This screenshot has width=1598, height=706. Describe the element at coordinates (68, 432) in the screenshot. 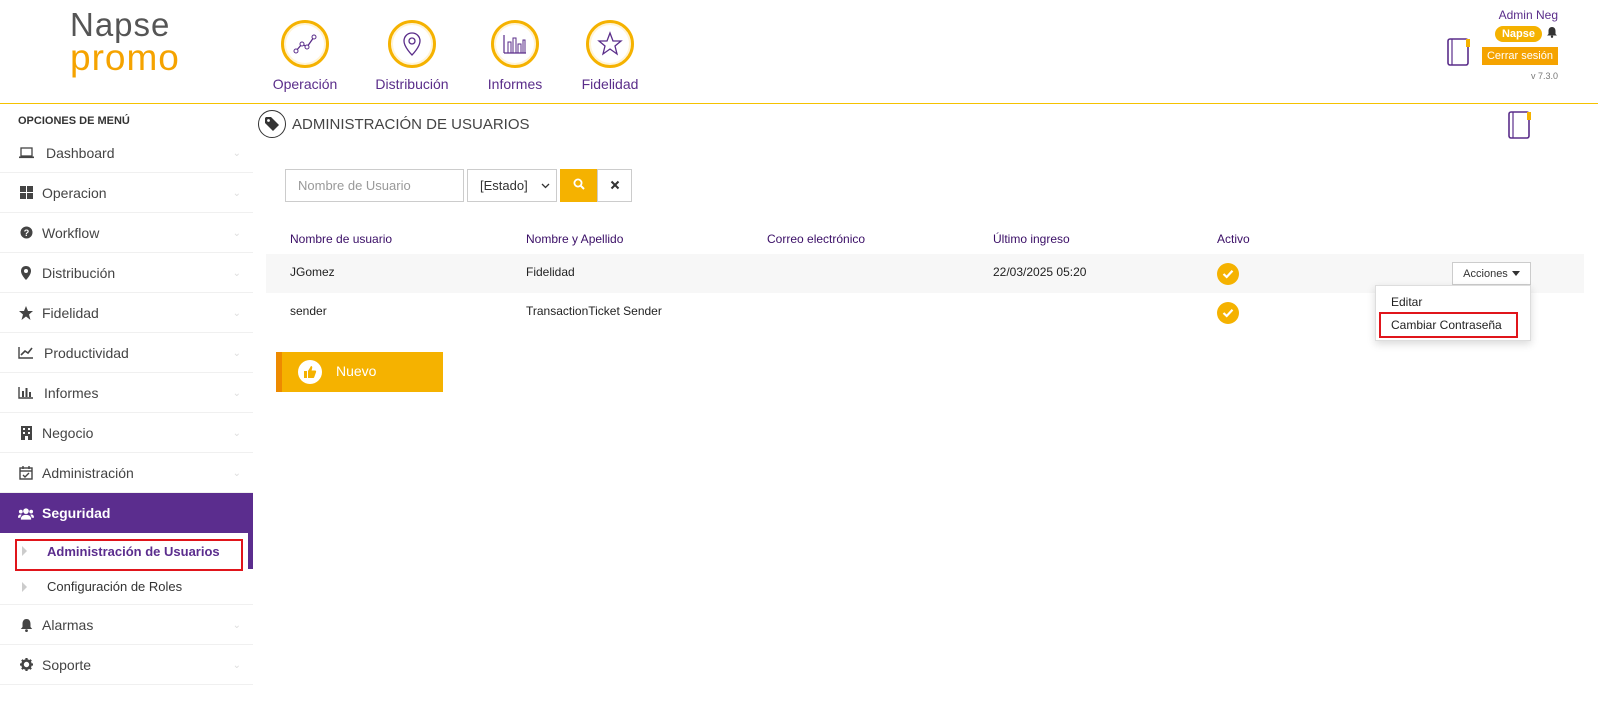

I see `sidebar-item-label: Negocio` at that location.